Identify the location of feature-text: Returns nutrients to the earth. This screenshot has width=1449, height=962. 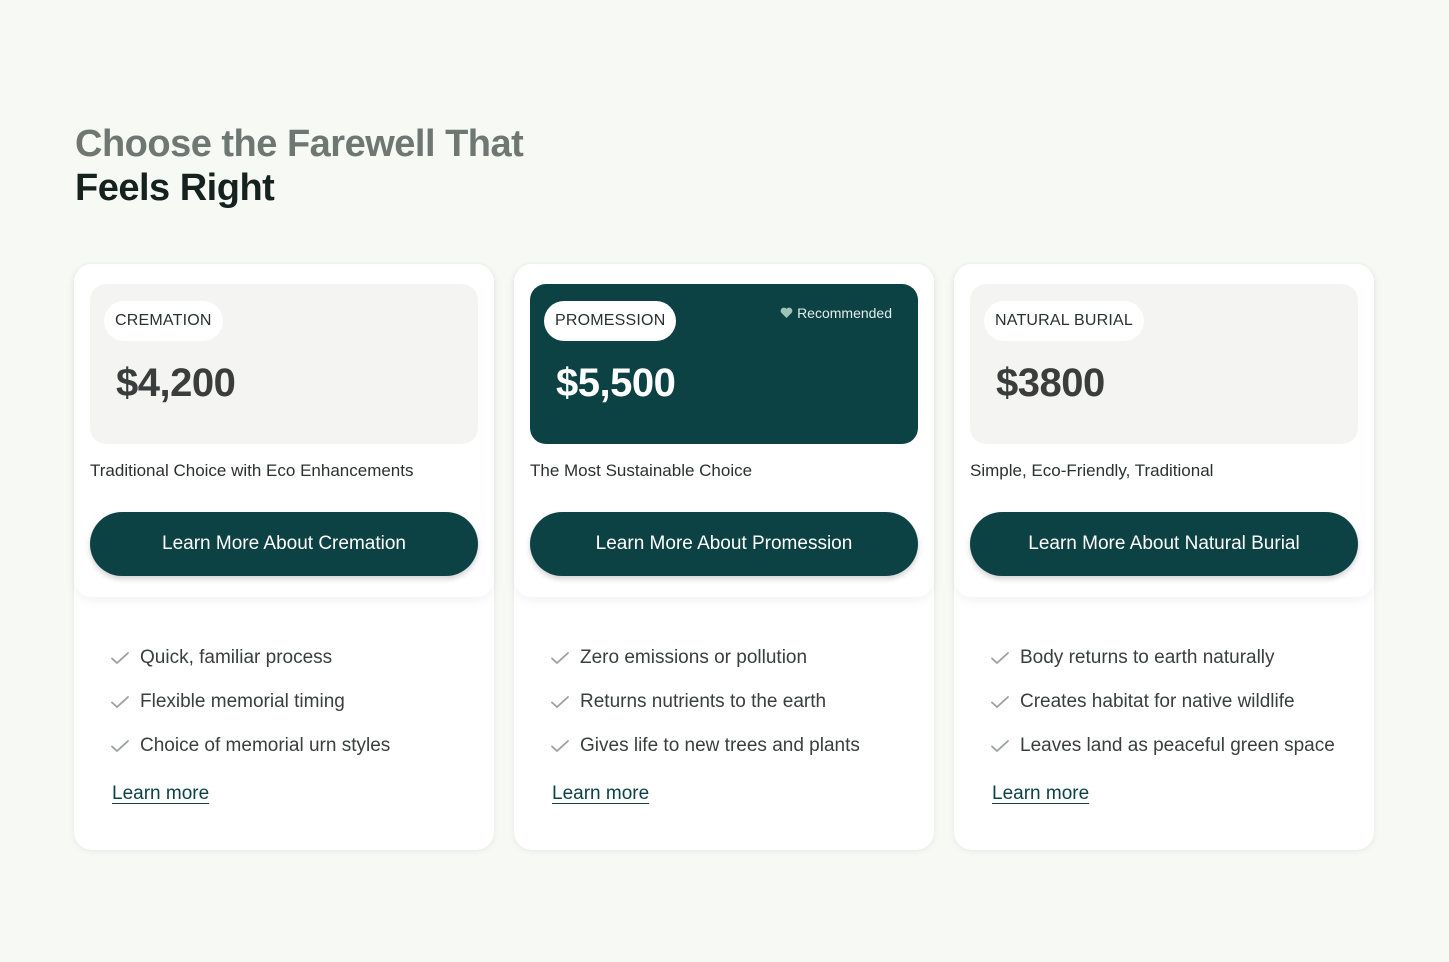
(703, 701).